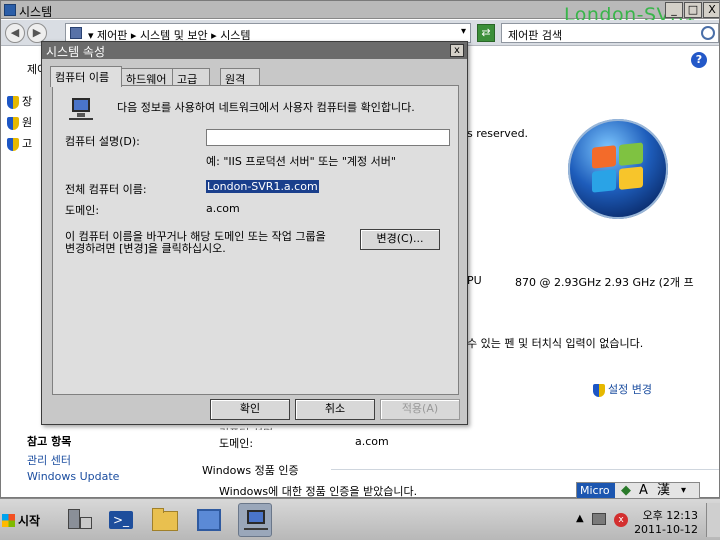 The image size is (720, 540). What do you see at coordinates (248, 427) in the screenshot?
I see `partial-row: 컴퓨터 설명:` at bounding box center [248, 427].